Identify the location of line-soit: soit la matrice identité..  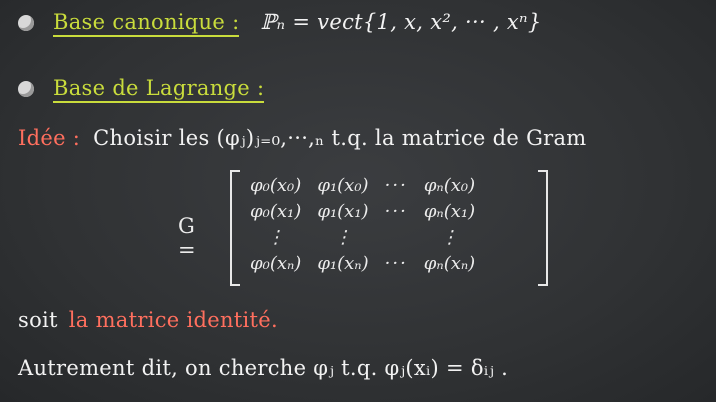
(148, 320).